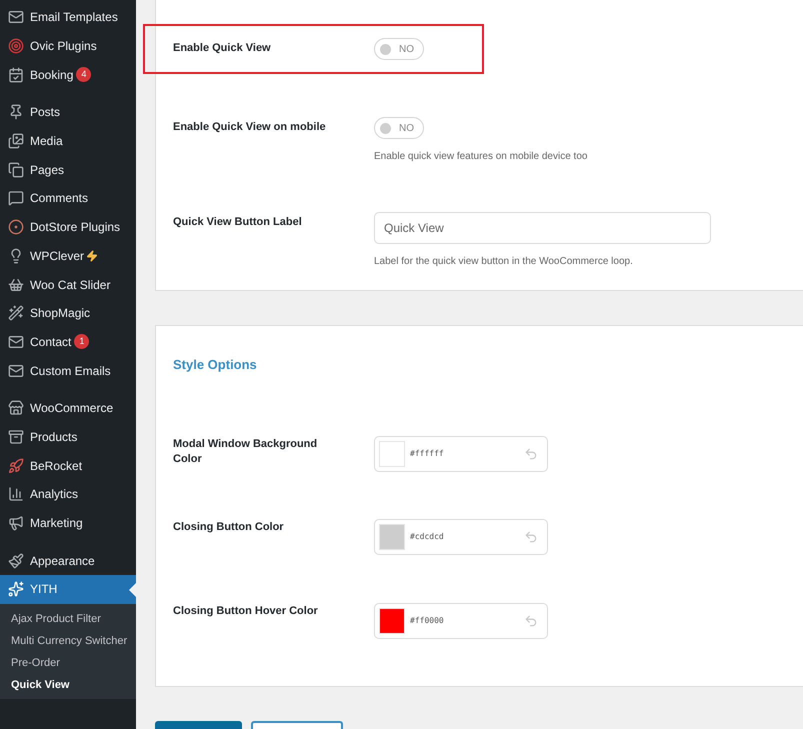 Image resolution: width=803 pixels, height=729 pixels. What do you see at coordinates (16, 466) in the screenshot?
I see `rocket-icon` at bounding box center [16, 466].